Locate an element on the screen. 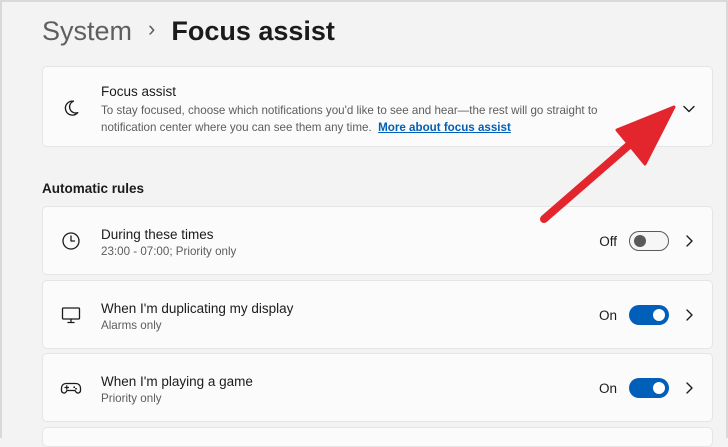 Image resolution: width=728 pixels, height=447 pixels. rule-title: When I'm duplicating my display is located at coordinates (197, 308).